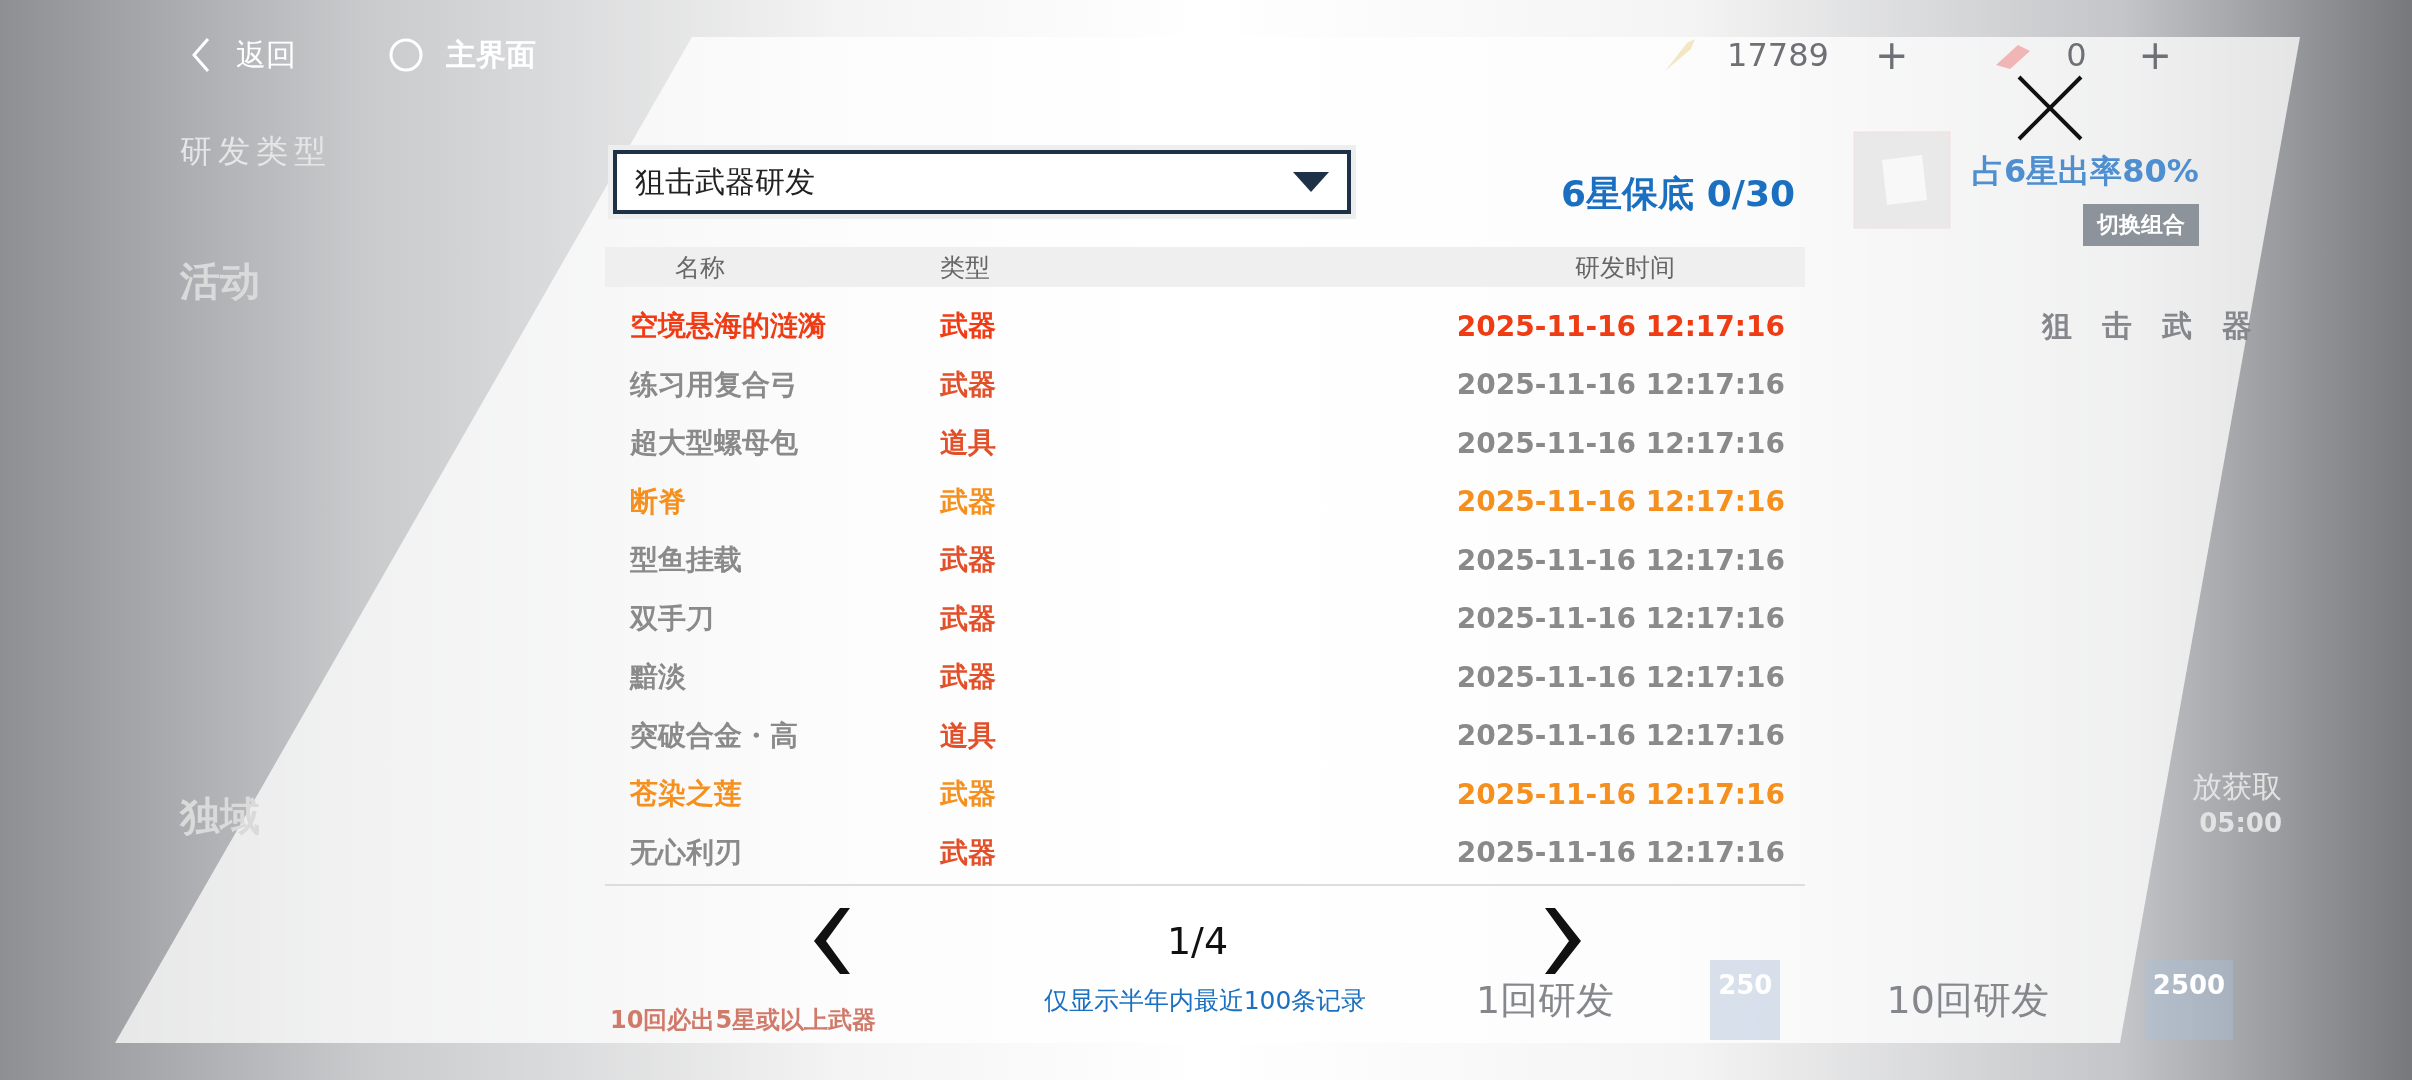 The height and width of the screenshot is (1080, 2412). Describe the element at coordinates (1205, 1001) in the screenshot. I see `records-note: 仅显示半年内最近100条记录` at that location.